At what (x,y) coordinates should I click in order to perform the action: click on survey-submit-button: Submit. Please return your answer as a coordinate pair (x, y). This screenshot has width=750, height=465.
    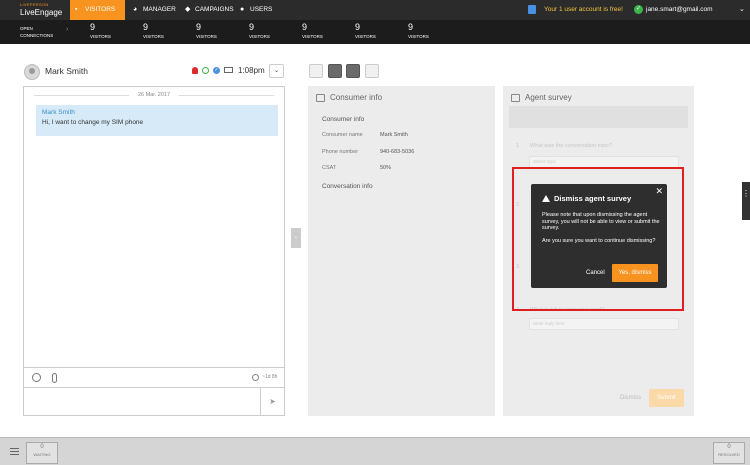
    Looking at the image, I should click on (666, 398).